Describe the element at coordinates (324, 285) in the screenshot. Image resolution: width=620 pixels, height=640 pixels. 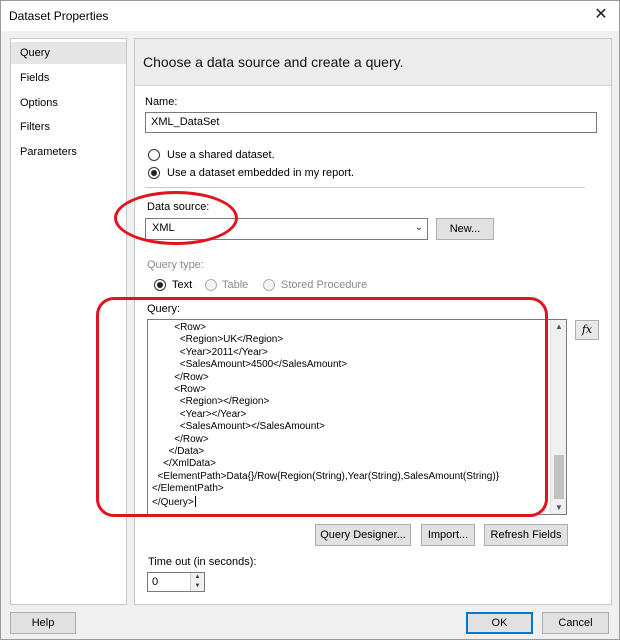
I see `querytype-sp-label: Stored Procedure` at that location.